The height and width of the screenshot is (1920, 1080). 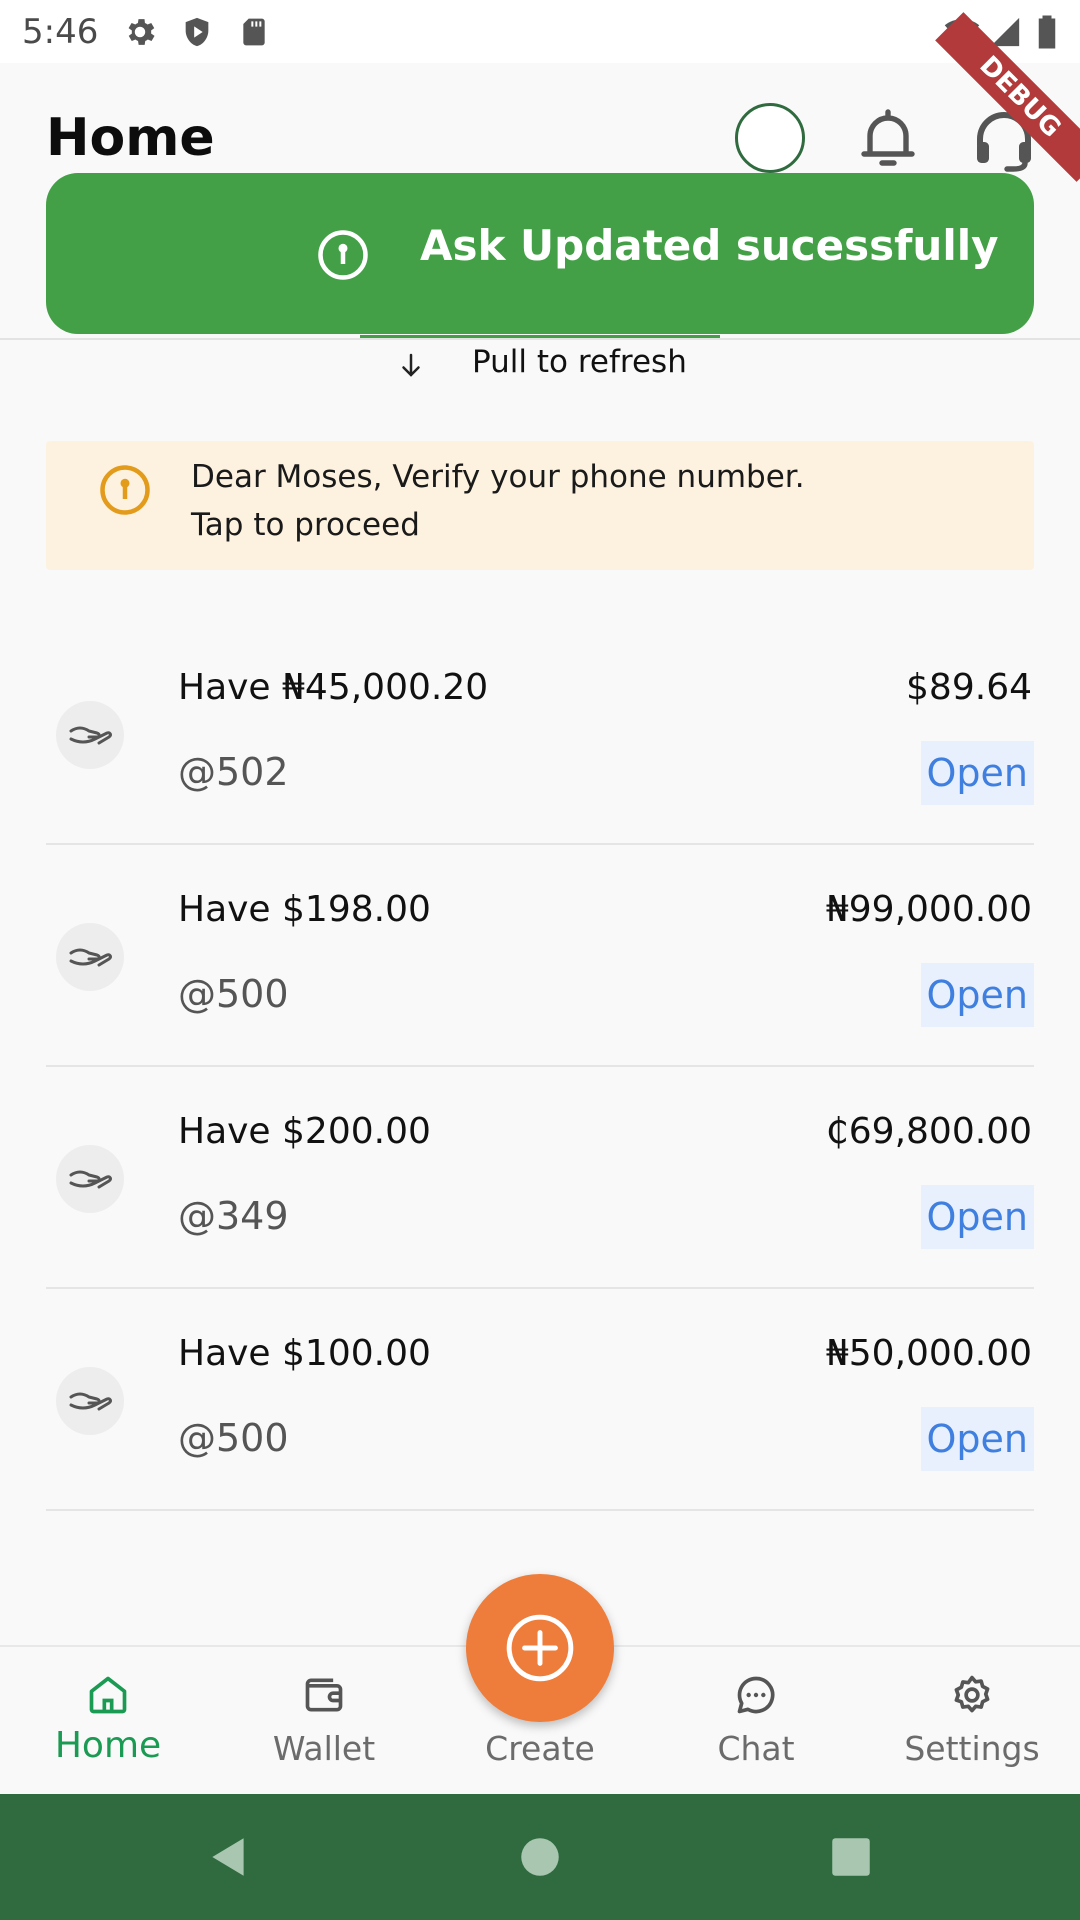 I want to click on info-circle-icon, so click(x=343, y=255).